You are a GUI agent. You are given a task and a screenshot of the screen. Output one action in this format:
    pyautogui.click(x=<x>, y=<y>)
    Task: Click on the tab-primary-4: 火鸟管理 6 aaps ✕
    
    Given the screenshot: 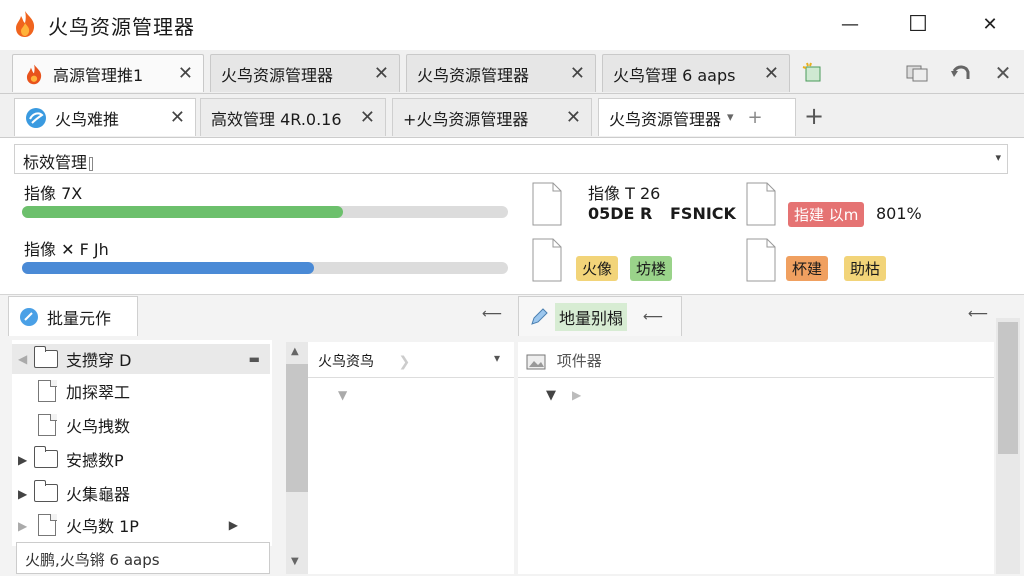 What is the action you would take?
    pyautogui.click(x=696, y=73)
    